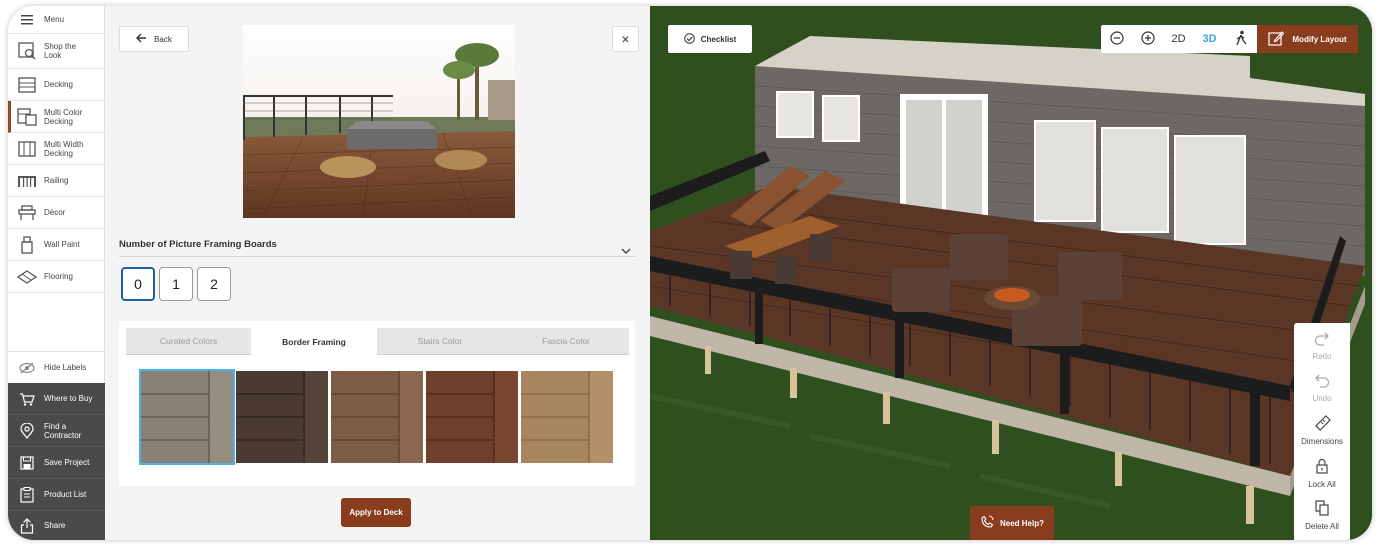  Describe the element at coordinates (65, 367) in the screenshot. I see `hide-labels-label: Hide Labels` at that location.